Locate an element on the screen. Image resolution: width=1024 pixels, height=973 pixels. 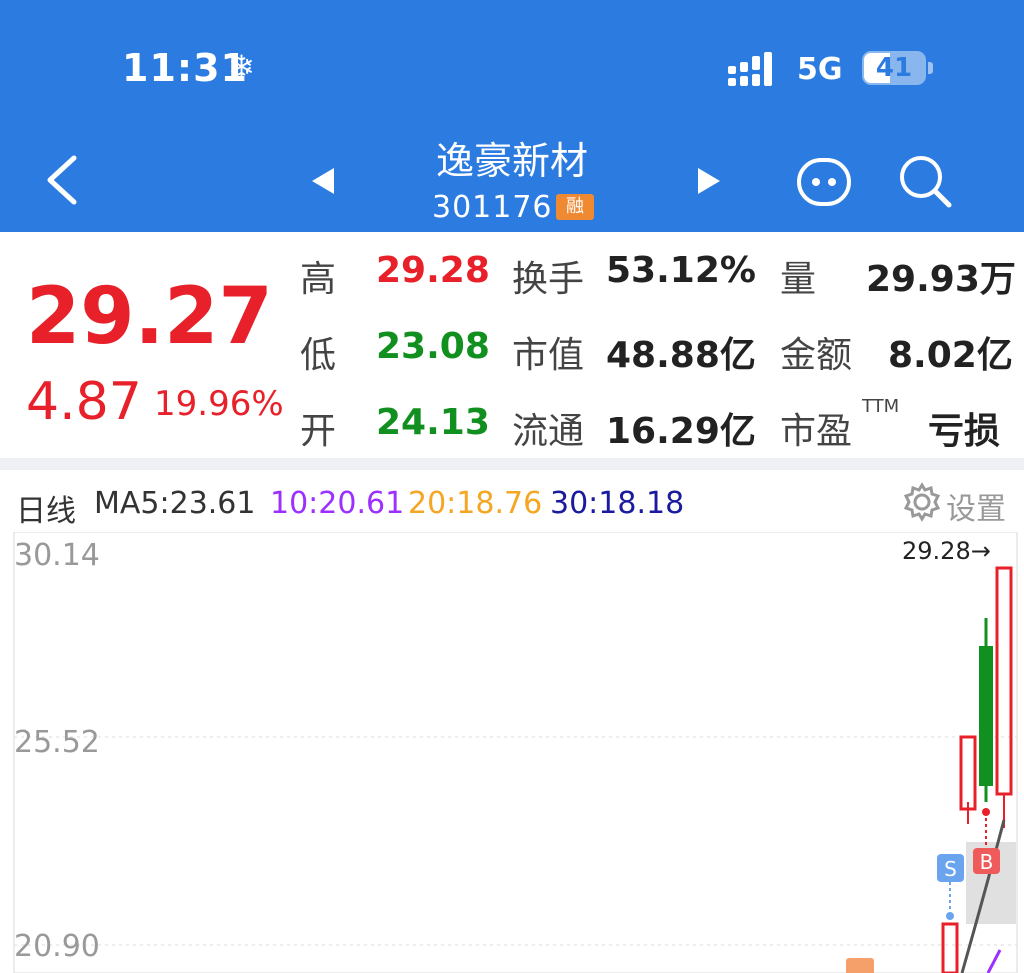
high-label: 高 is located at coordinates (318, 279).